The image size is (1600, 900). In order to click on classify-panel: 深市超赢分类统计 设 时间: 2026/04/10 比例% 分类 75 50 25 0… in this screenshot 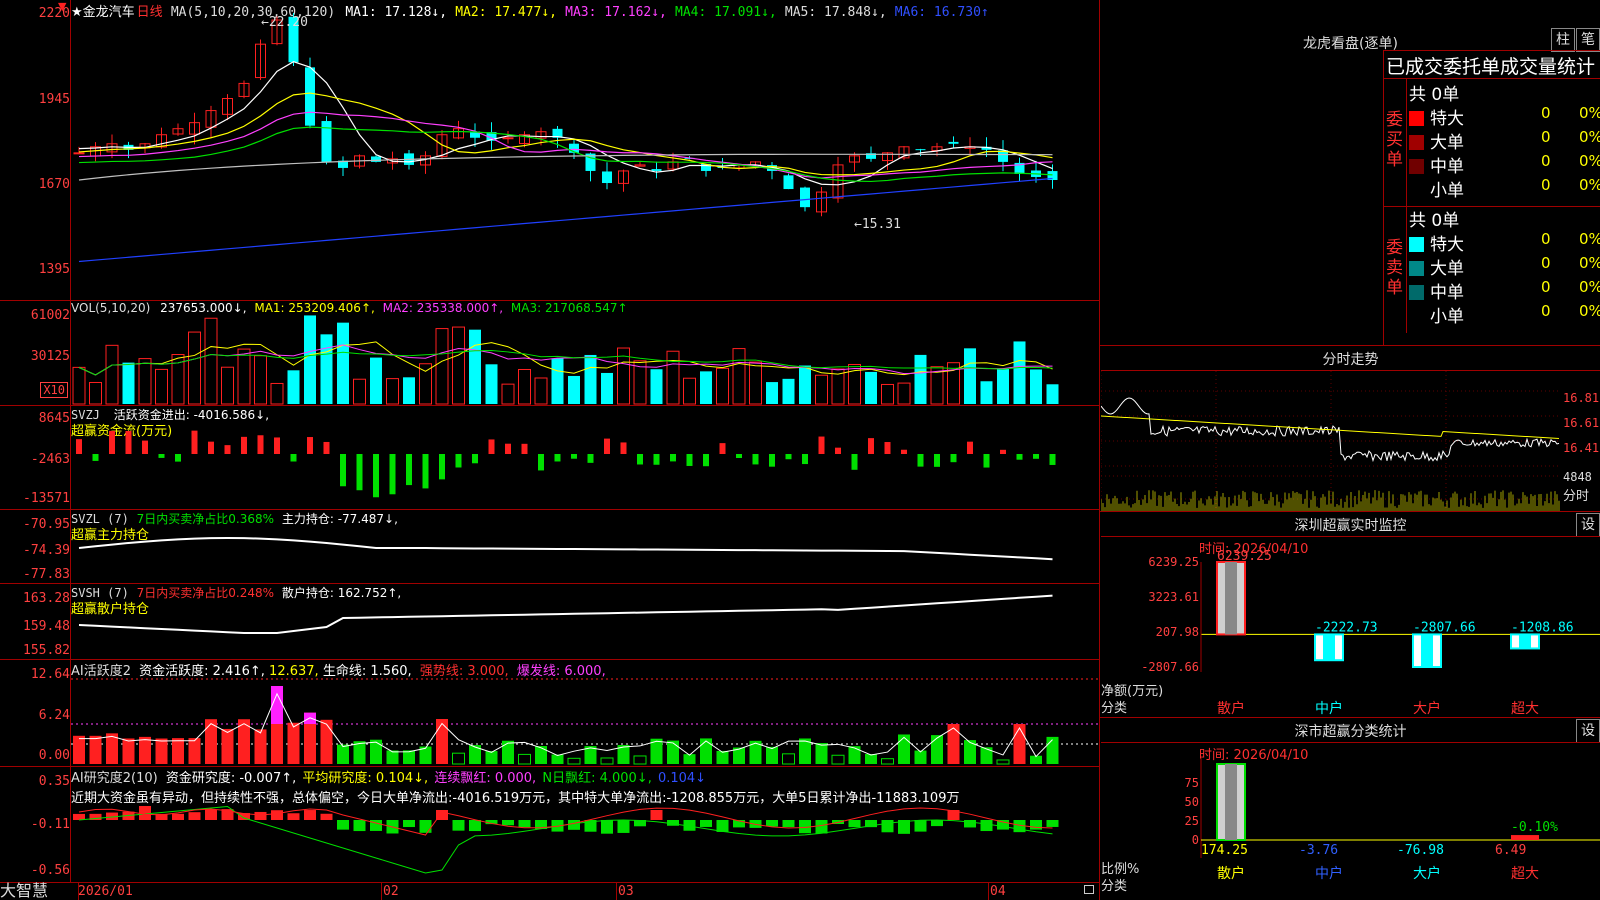, I will do `click(1350, 809)`.